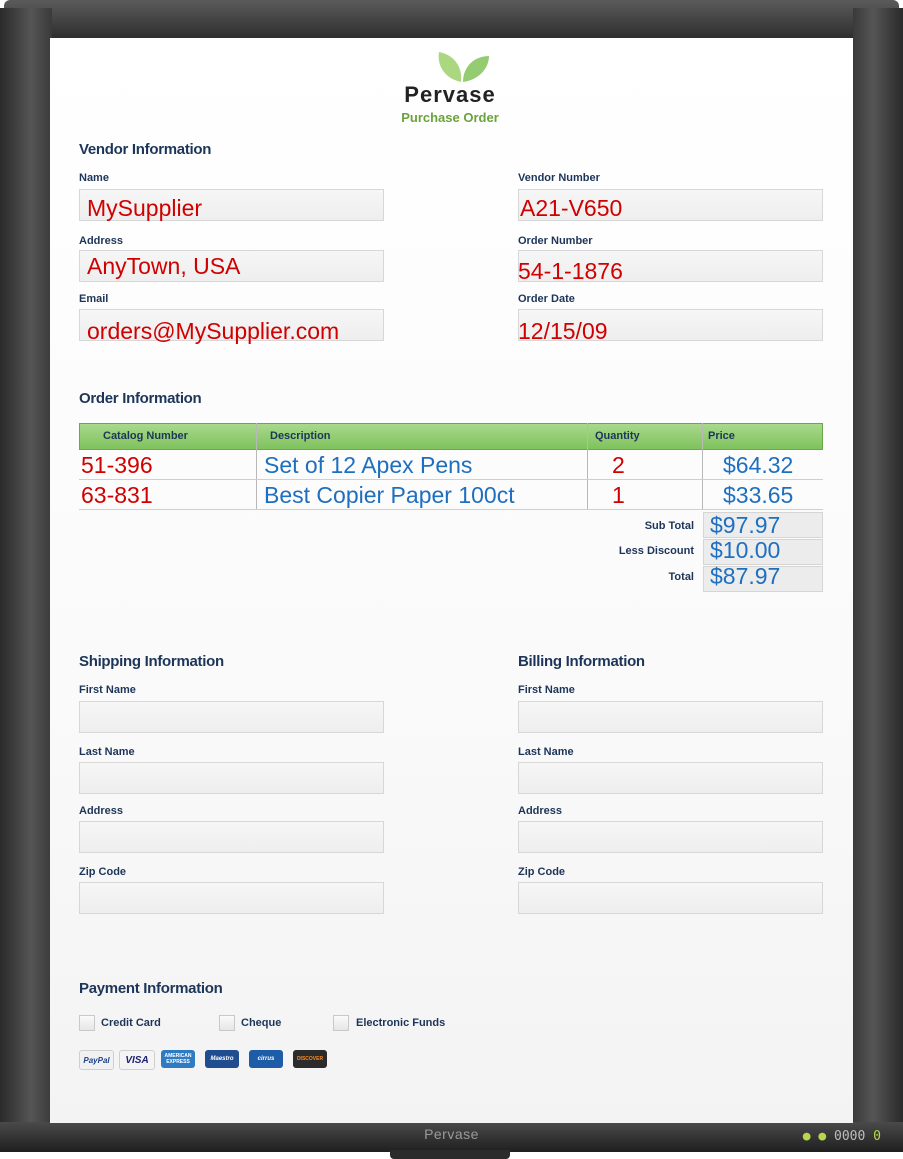  Describe the element at coordinates (451, 20) in the screenshot. I see `monitor-bezel-top` at that location.